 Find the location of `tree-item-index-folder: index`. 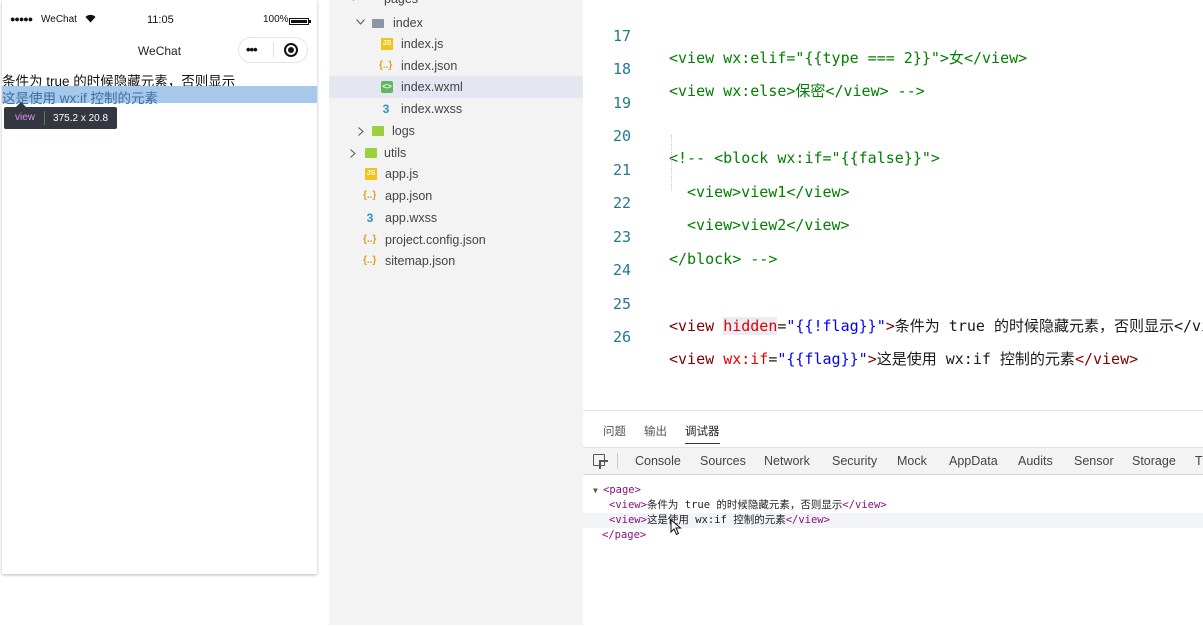

tree-item-index-folder: index is located at coordinates (456, 23).